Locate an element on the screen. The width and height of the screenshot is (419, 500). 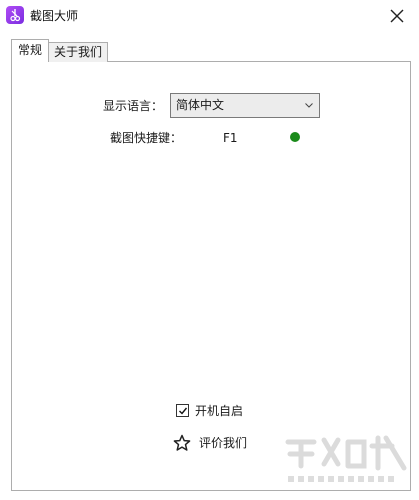
window-title: 截图大师 is located at coordinates (54, 16).